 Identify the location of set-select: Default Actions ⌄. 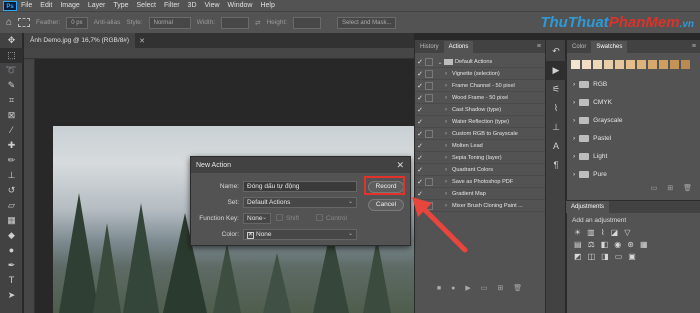
(300, 202).